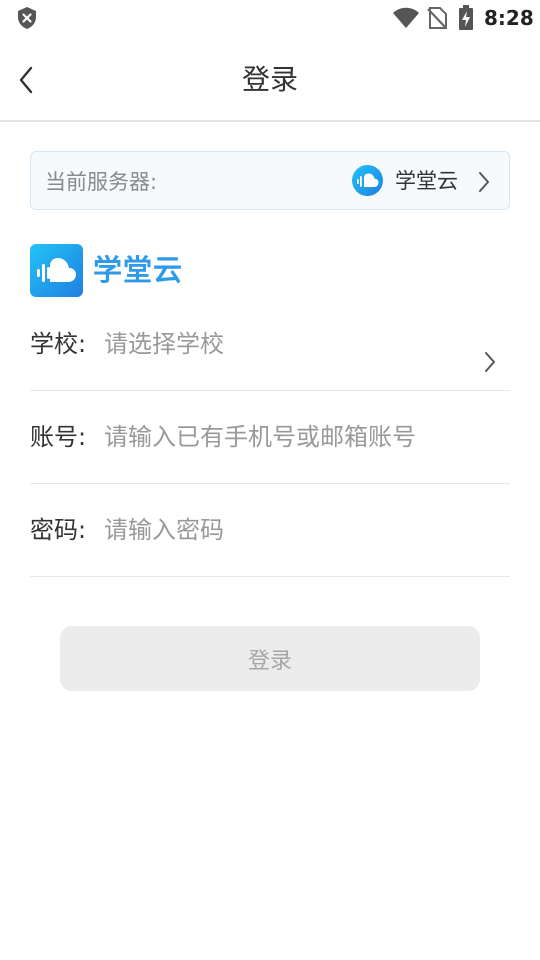 The height and width of the screenshot is (960, 540). Describe the element at coordinates (58, 530) in the screenshot. I see `password-label: 密码:` at that location.